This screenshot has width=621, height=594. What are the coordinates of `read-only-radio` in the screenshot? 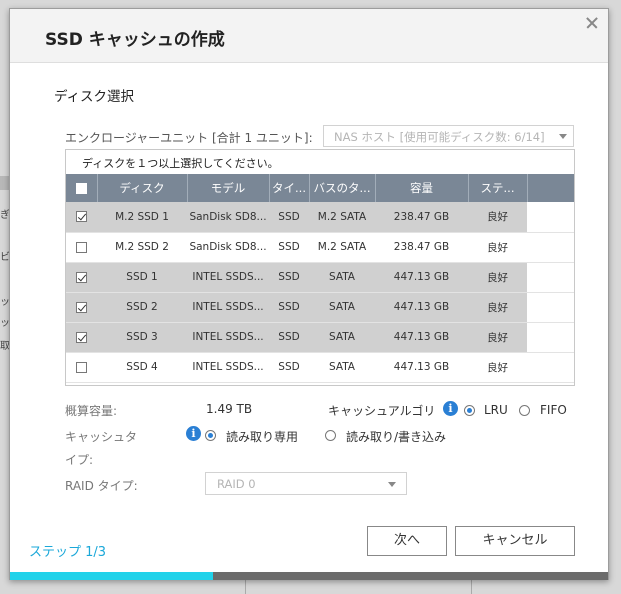 It's located at (210, 435).